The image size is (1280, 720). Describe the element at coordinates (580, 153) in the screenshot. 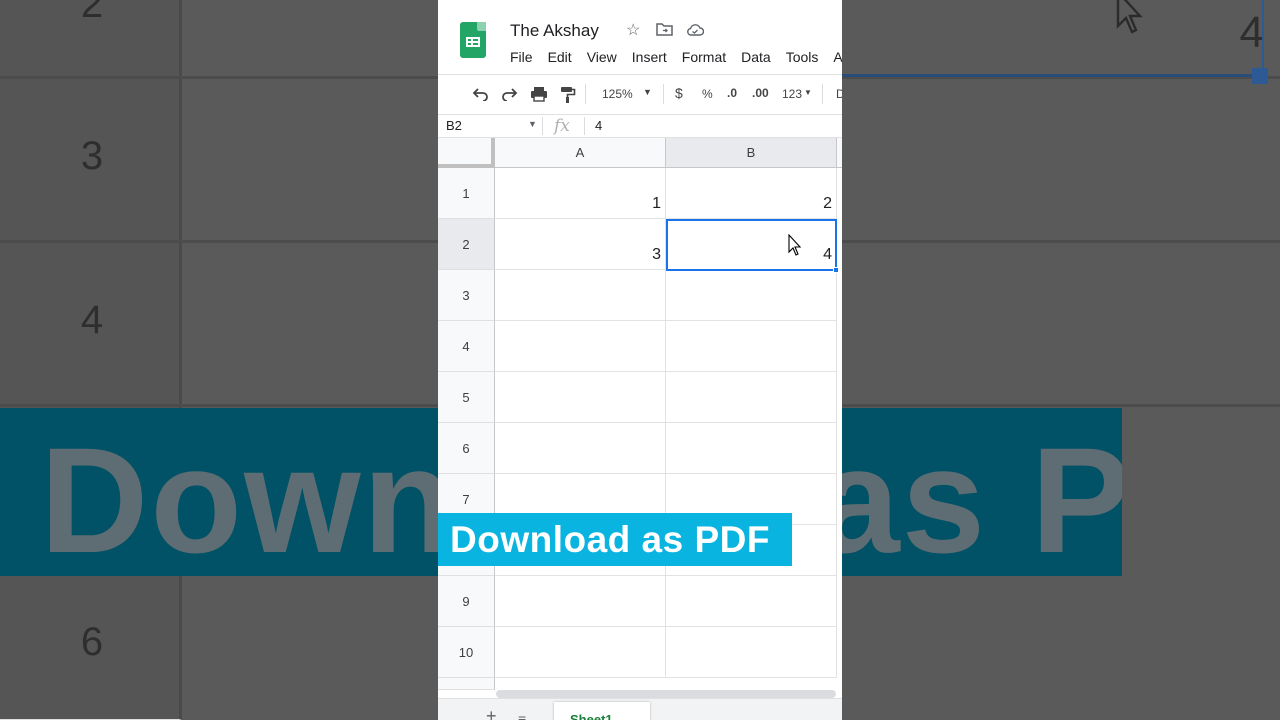

I see `column-header-a: A` at that location.